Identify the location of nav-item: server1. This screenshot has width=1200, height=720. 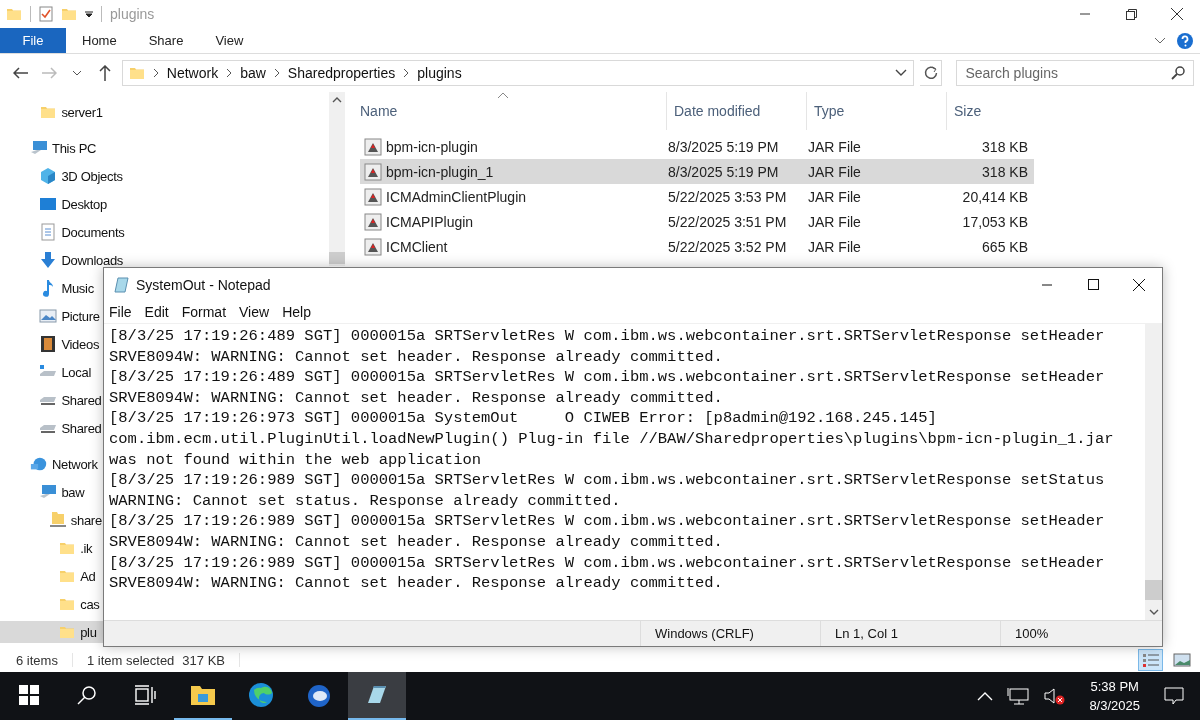
(53, 112).